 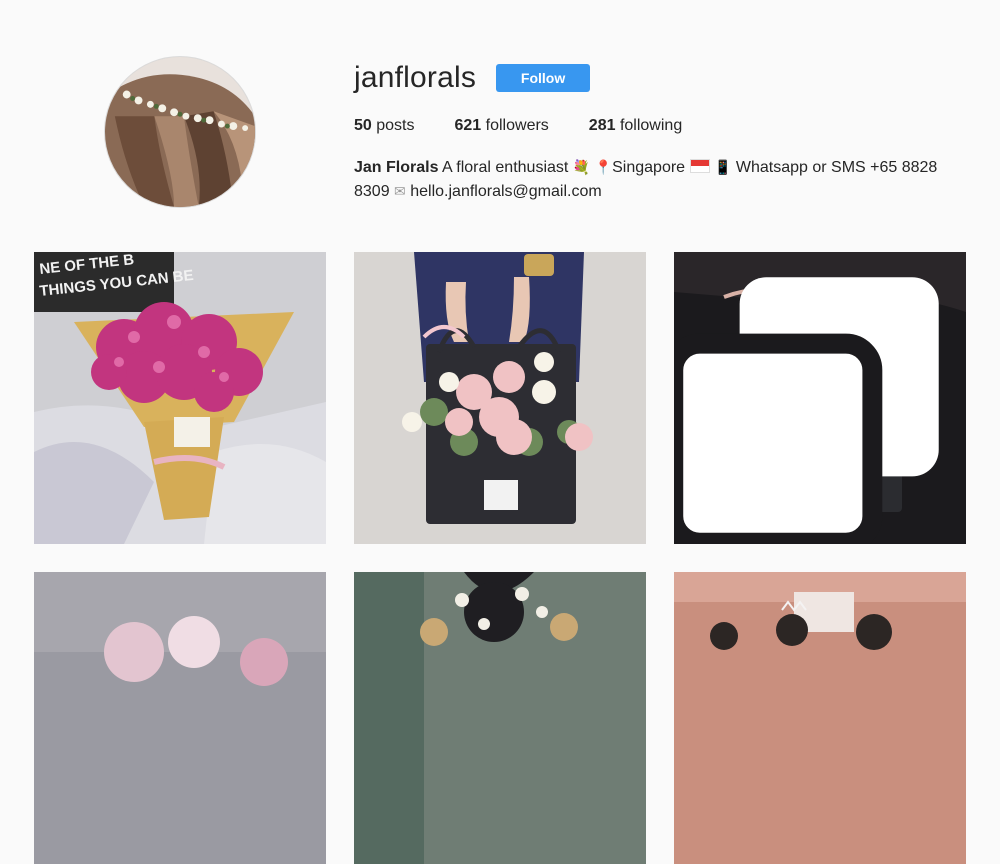 What do you see at coordinates (400, 192) in the screenshot?
I see `envelope-icon: ✉` at bounding box center [400, 192].